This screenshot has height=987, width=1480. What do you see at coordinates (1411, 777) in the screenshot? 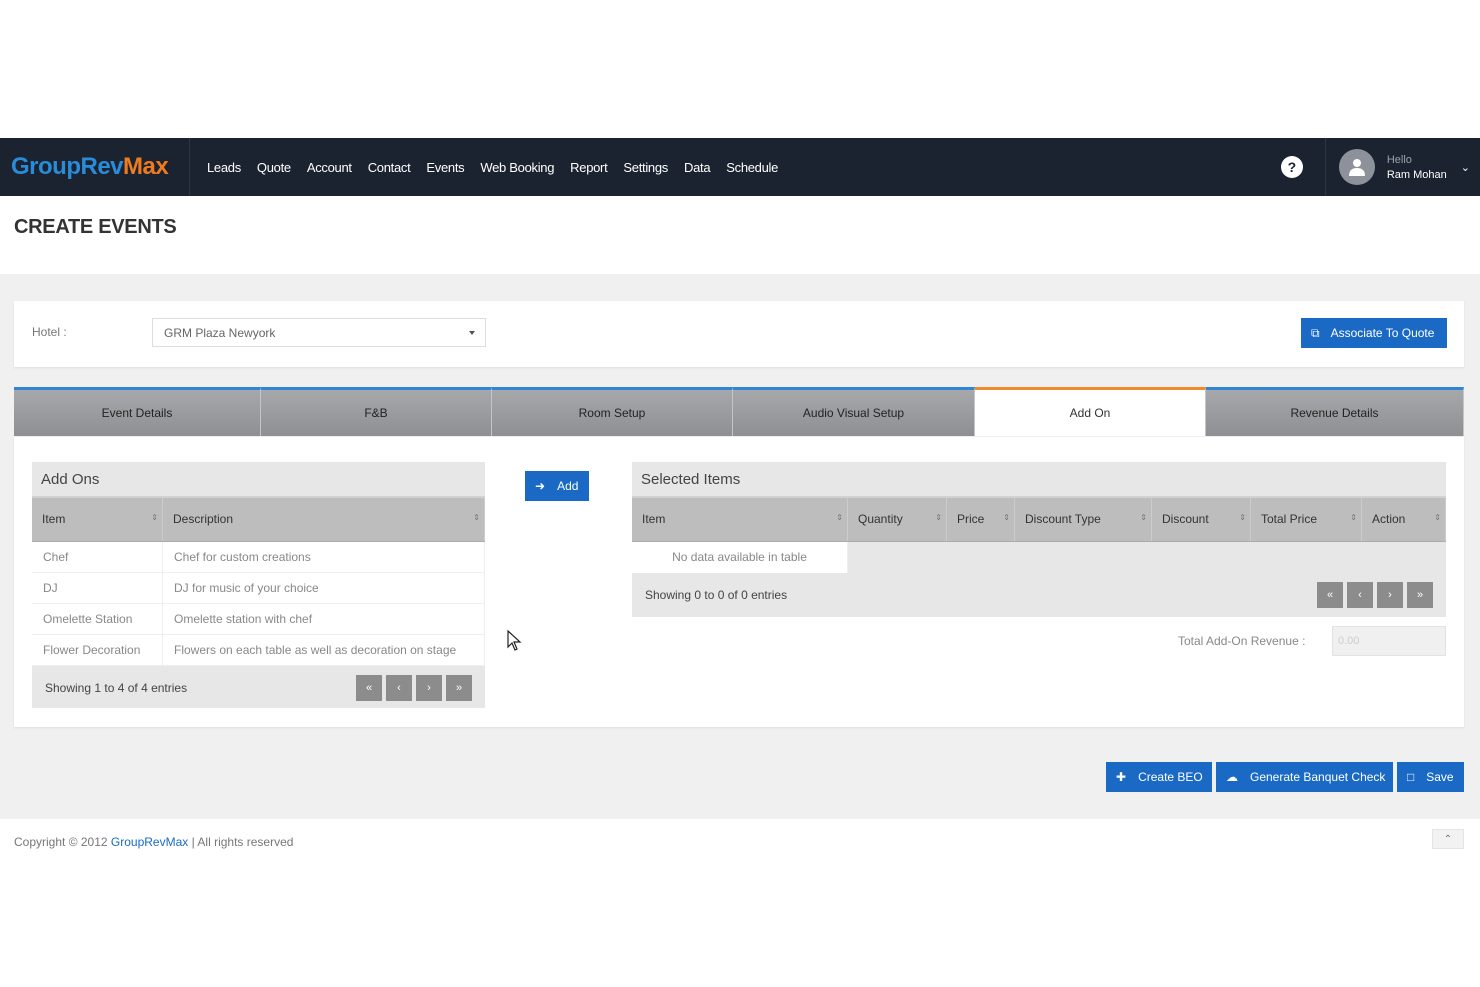
I see `save-icon: □` at bounding box center [1411, 777].